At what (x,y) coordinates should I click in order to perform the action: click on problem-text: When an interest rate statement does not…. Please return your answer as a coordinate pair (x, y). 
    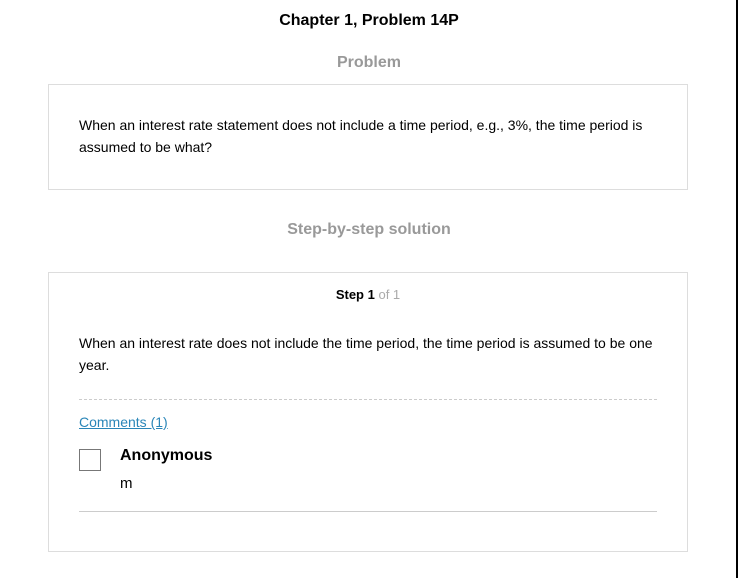
    Looking at the image, I should click on (361, 136).